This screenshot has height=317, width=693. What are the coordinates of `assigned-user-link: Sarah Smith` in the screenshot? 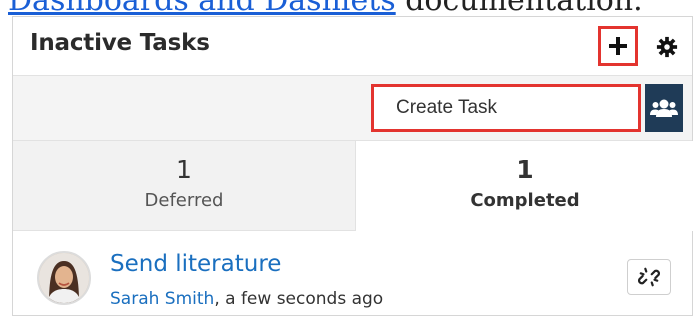 It's located at (162, 299).